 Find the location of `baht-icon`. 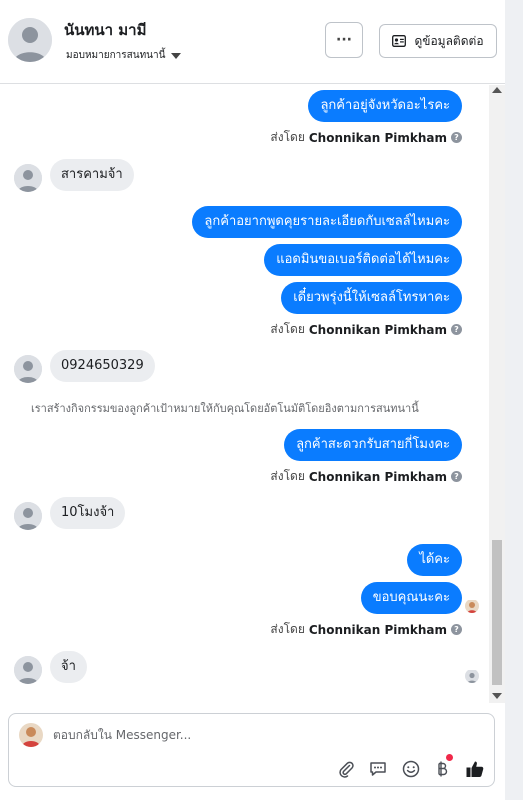

baht-icon is located at coordinates (442, 769).